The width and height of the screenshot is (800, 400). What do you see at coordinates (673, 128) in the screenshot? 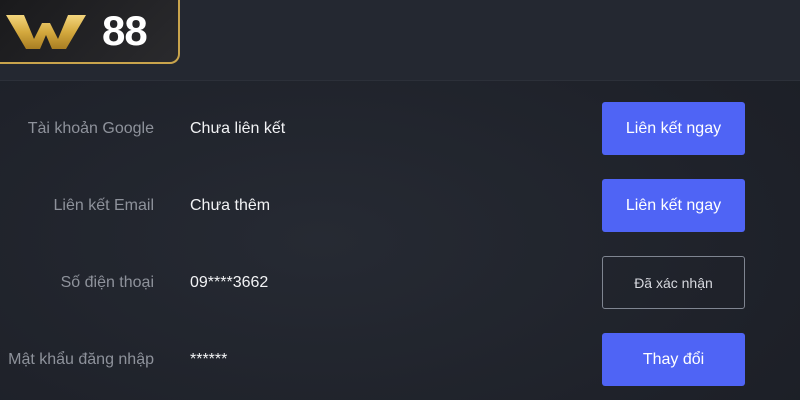
I see `link-google-button: Liên kết ngay` at bounding box center [673, 128].